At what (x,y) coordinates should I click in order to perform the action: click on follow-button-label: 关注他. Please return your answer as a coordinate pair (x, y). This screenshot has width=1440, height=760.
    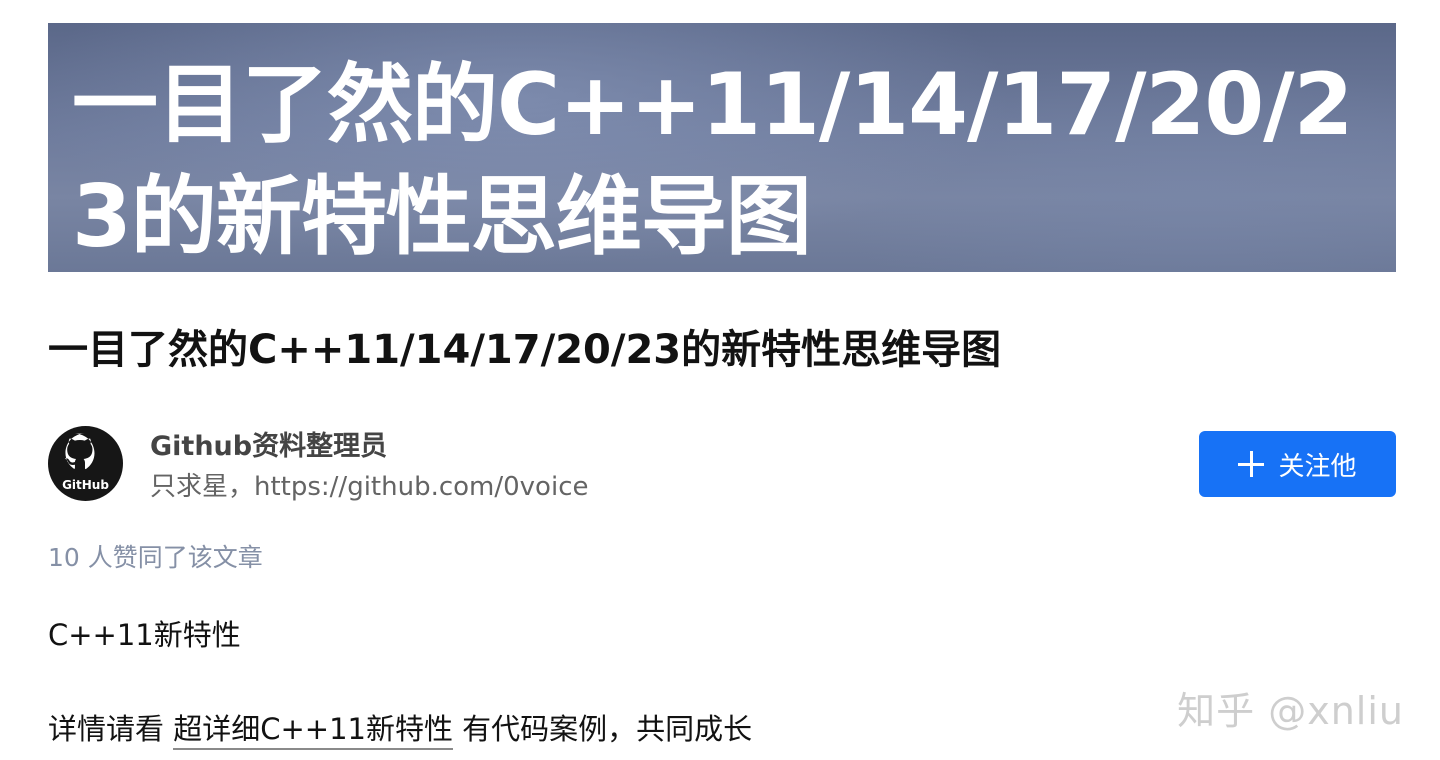
    Looking at the image, I should click on (1317, 466).